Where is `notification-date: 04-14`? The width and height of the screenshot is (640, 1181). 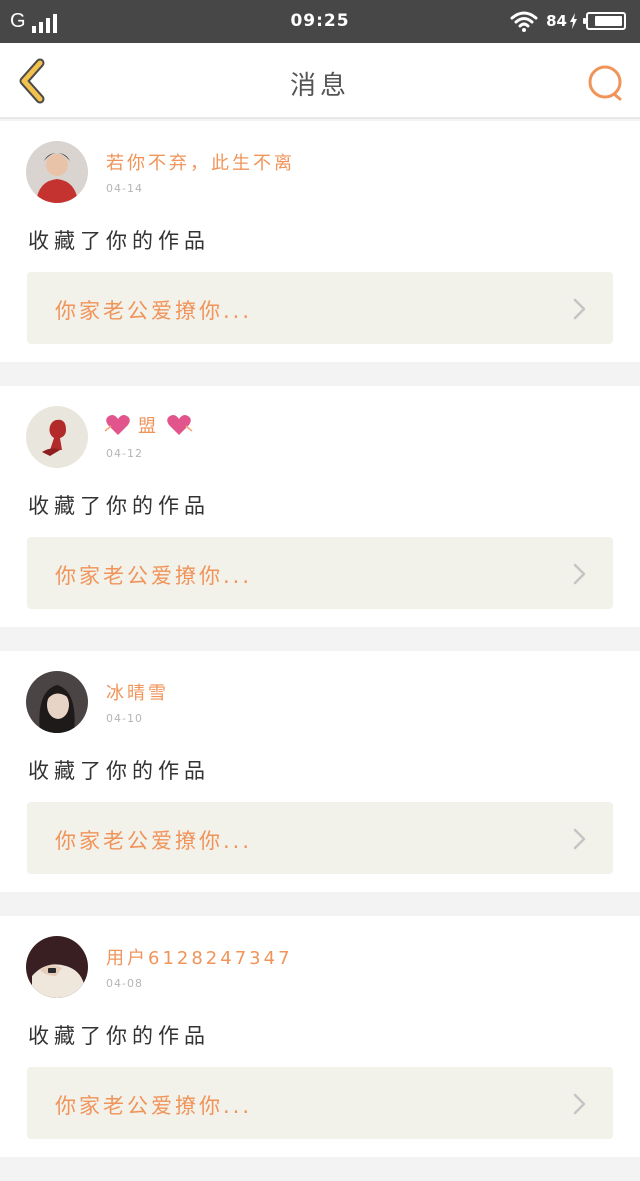
notification-date: 04-14 is located at coordinates (124, 188).